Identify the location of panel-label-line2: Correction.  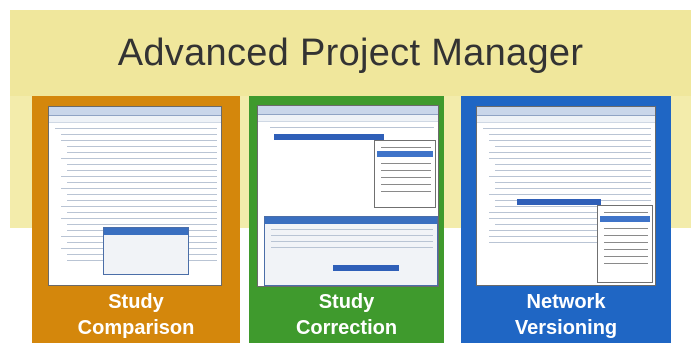
(346, 328).